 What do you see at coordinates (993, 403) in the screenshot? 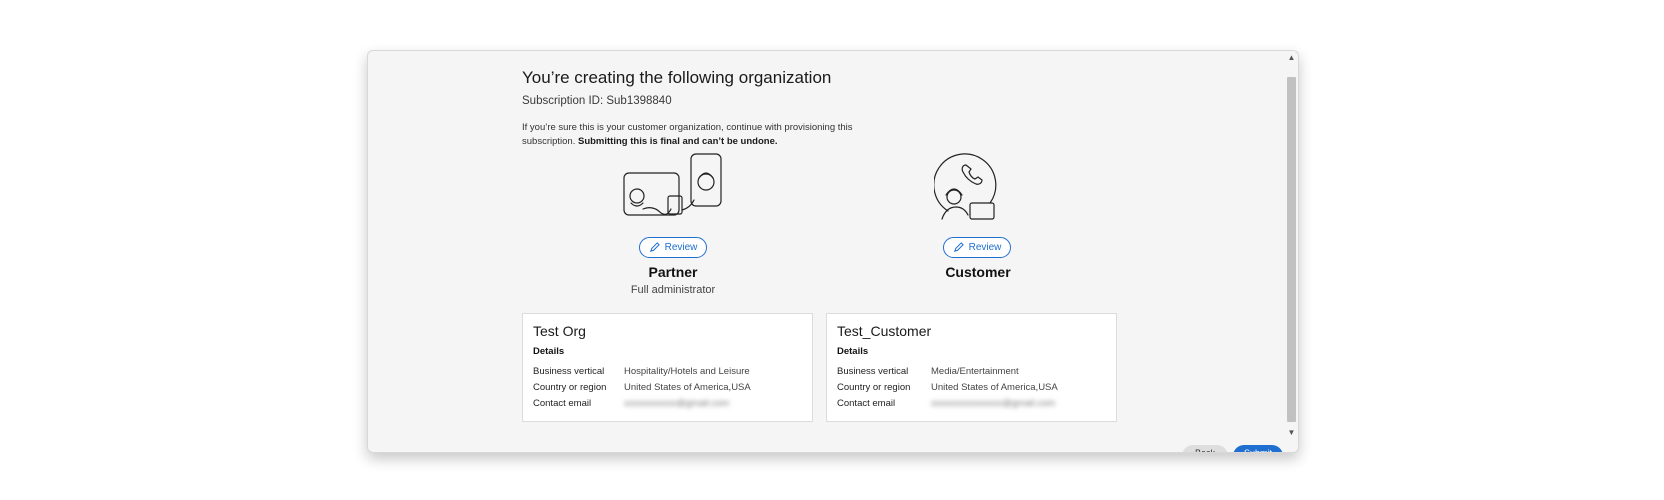
I see `customer-contact-email: xxxxxxxxxxxxxxx@gmail.com` at bounding box center [993, 403].